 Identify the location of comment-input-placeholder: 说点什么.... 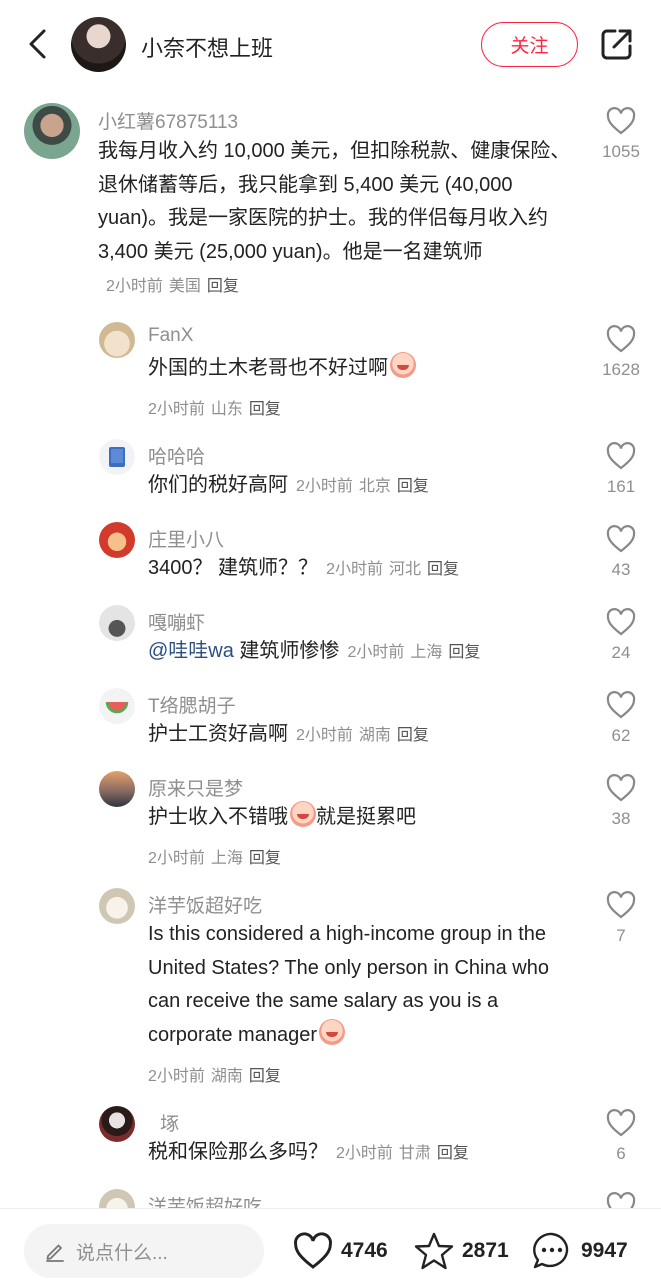
(122, 1253).